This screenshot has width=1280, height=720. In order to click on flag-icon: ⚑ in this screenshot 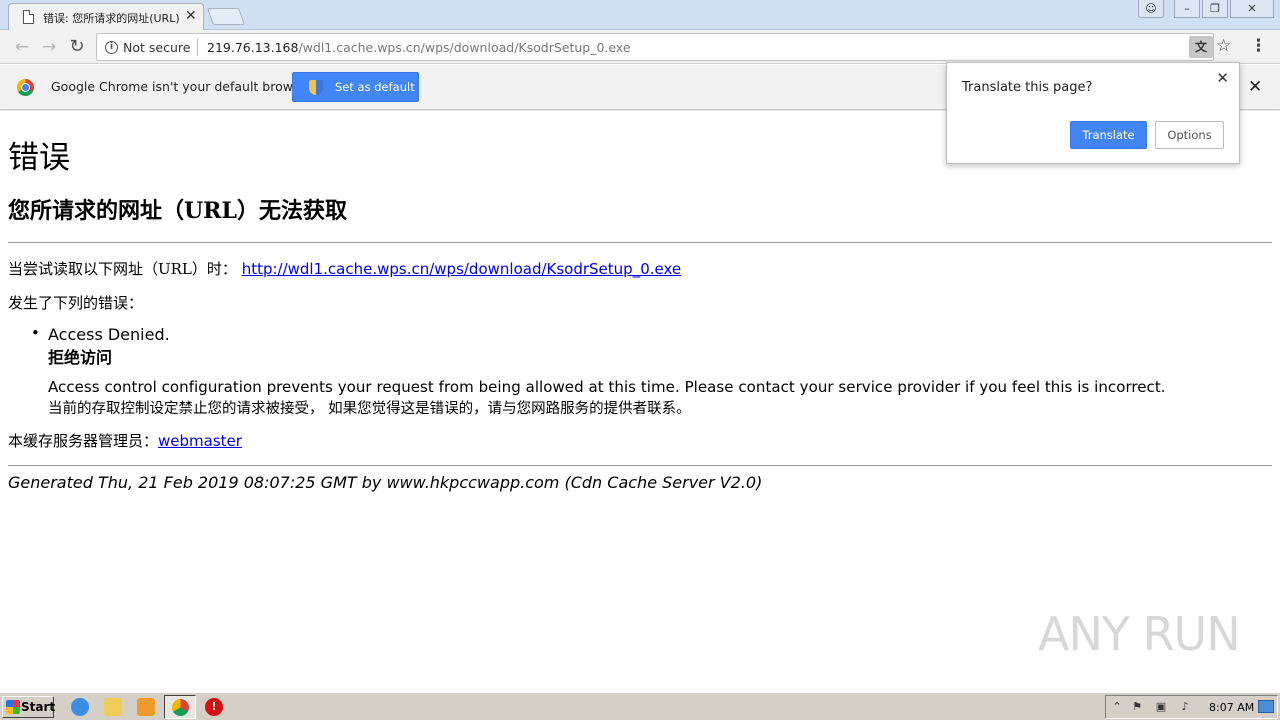, I will do `click(1137, 707)`.